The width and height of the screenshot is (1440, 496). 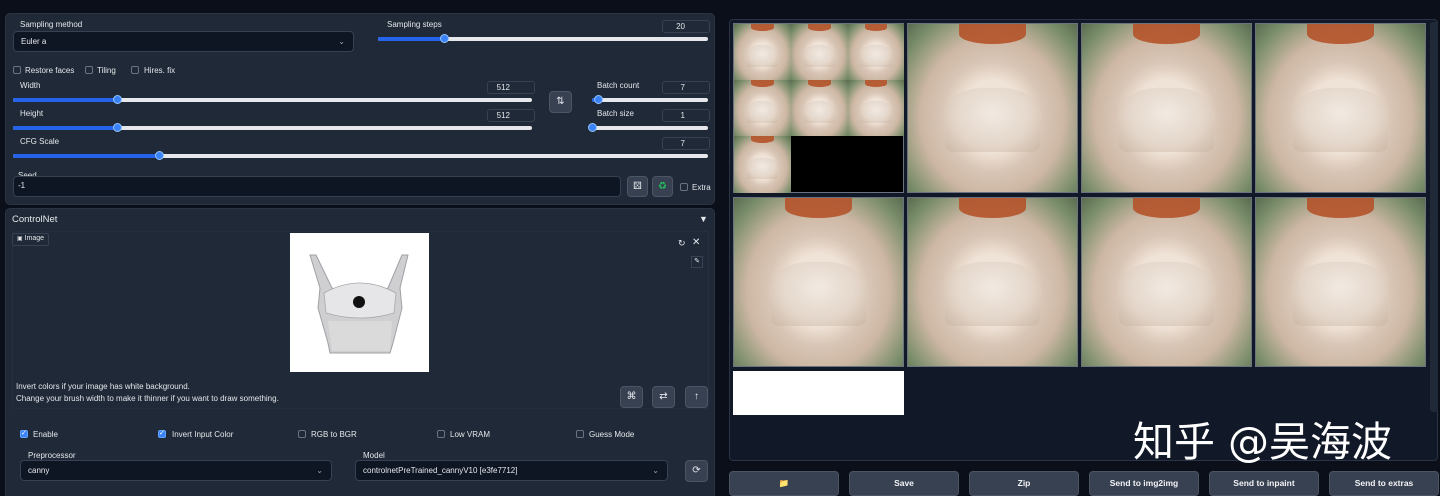 I want to click on restore-faces-checkbox, so click(x=17, y=70).